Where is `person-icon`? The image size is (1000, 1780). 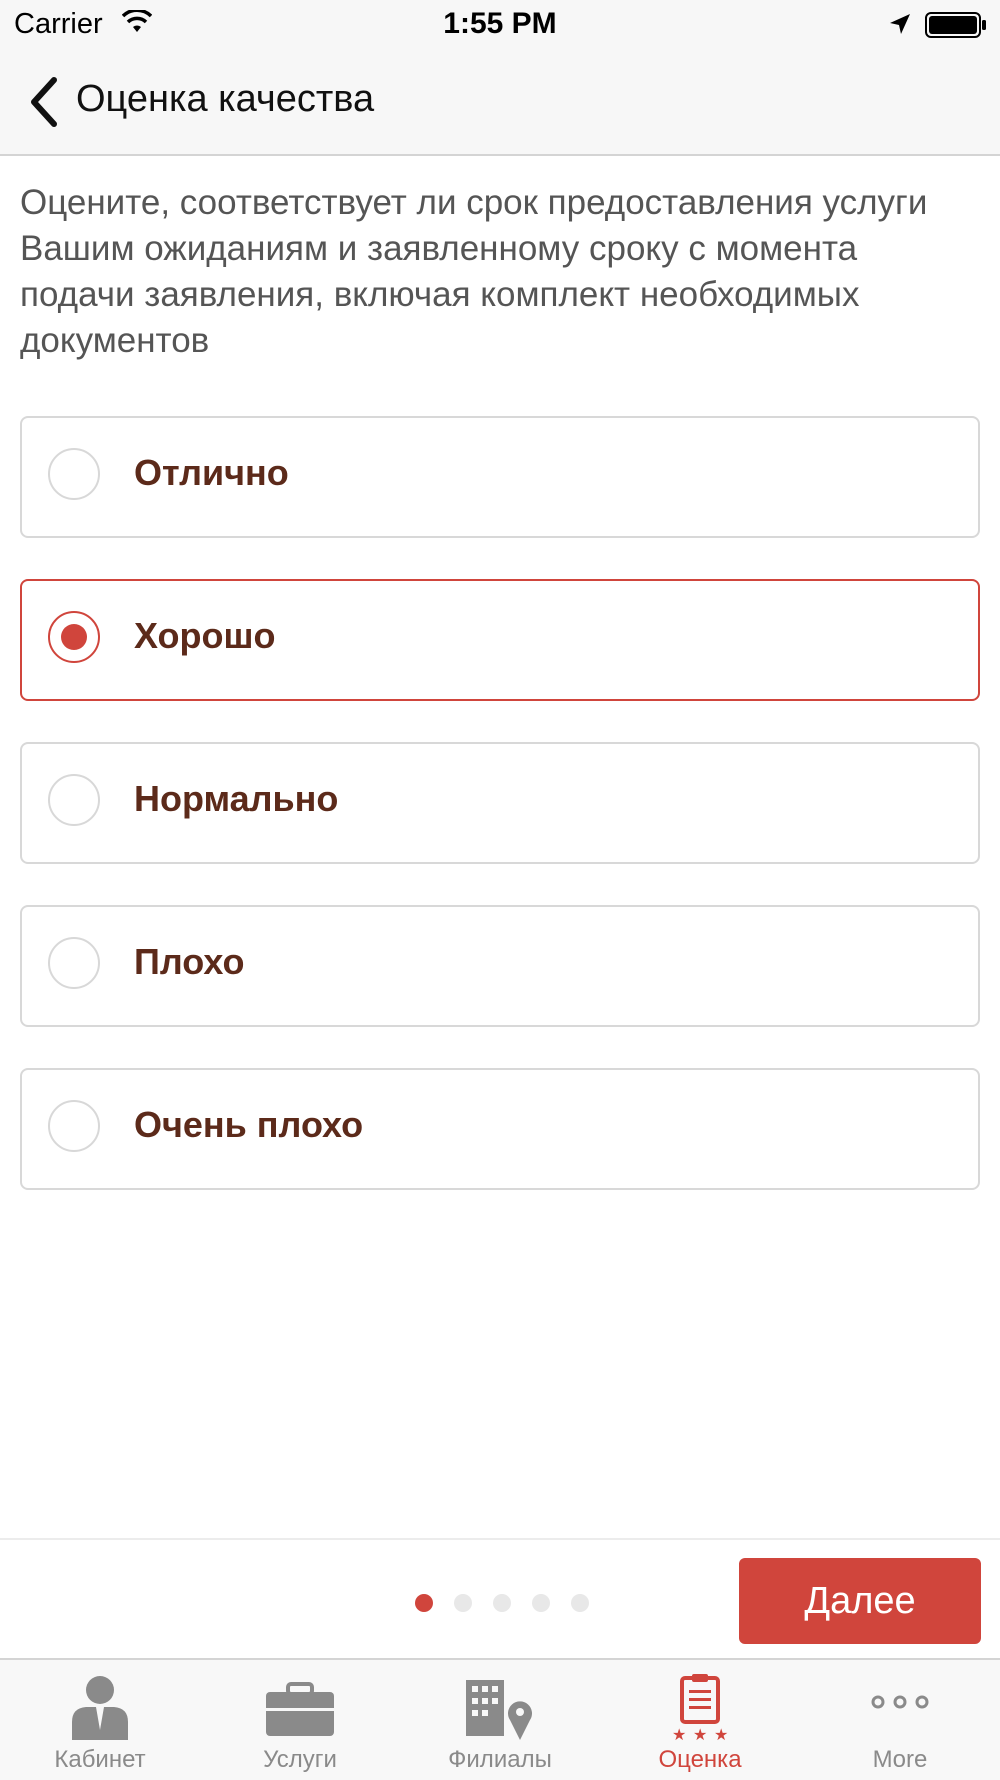 person-icon is located at coordinates (100, 1708).